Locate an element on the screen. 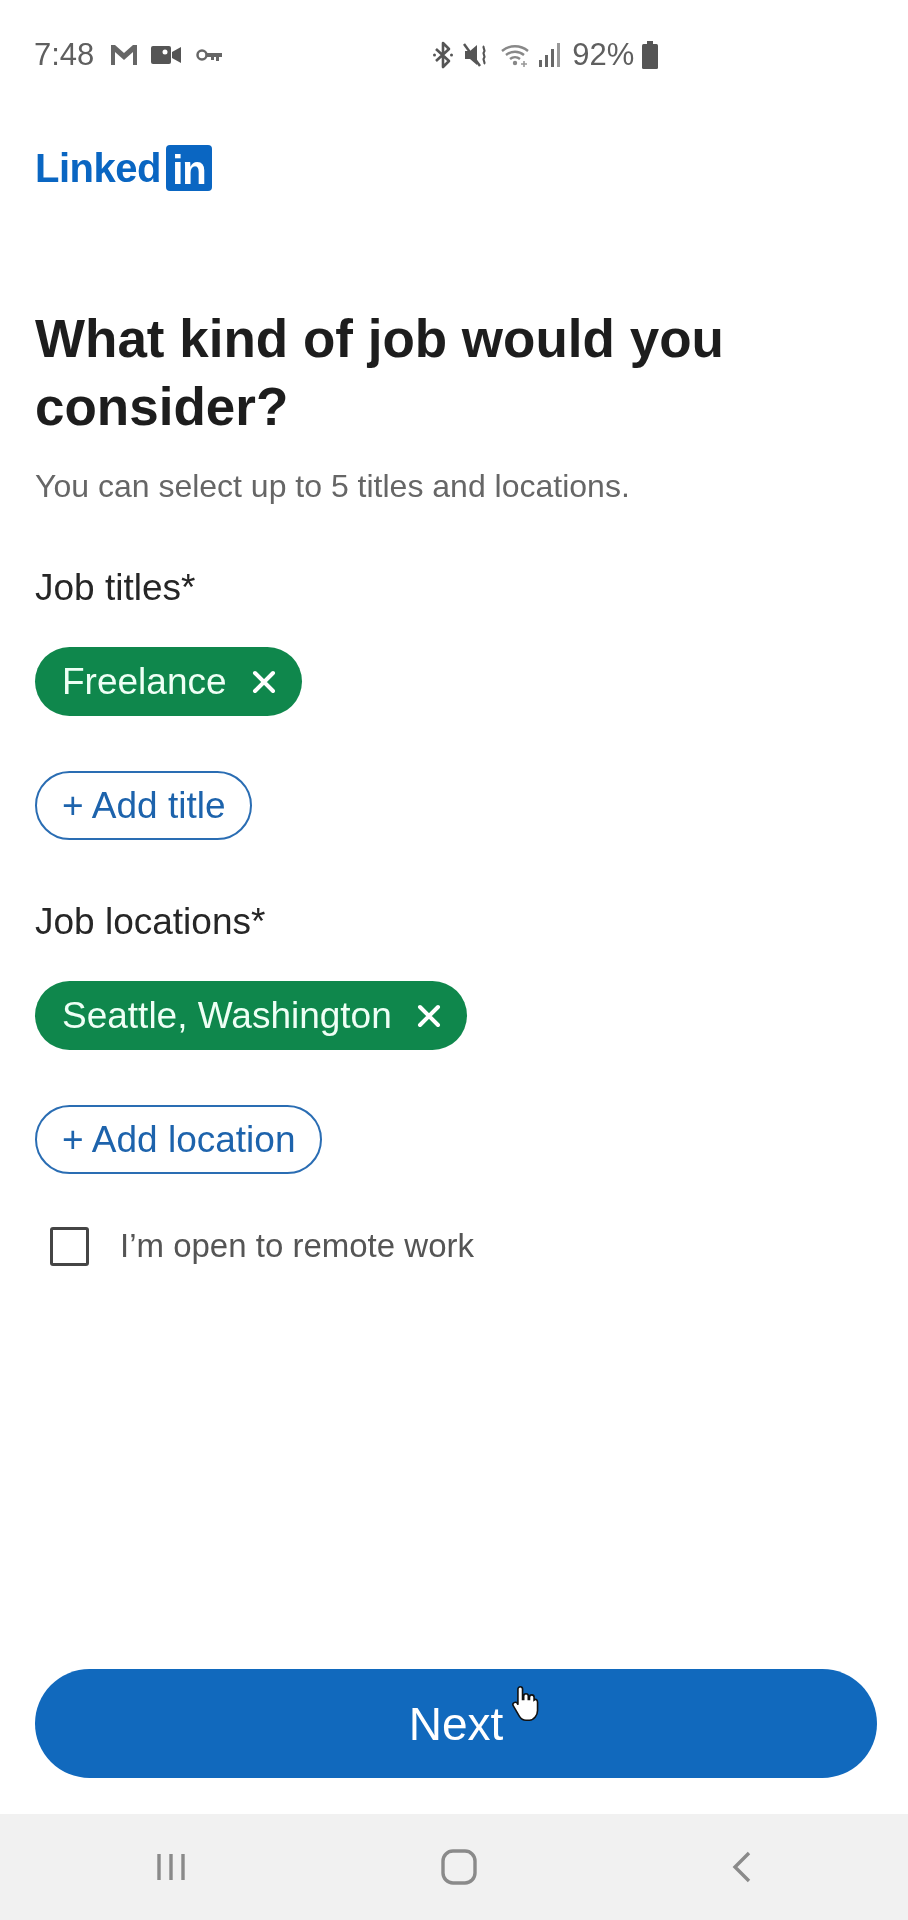 Image resolution: width=908 pixels, height=1920 pixels. checkbox-label: I’m open to remote work is located at coordinates (297, 1246).